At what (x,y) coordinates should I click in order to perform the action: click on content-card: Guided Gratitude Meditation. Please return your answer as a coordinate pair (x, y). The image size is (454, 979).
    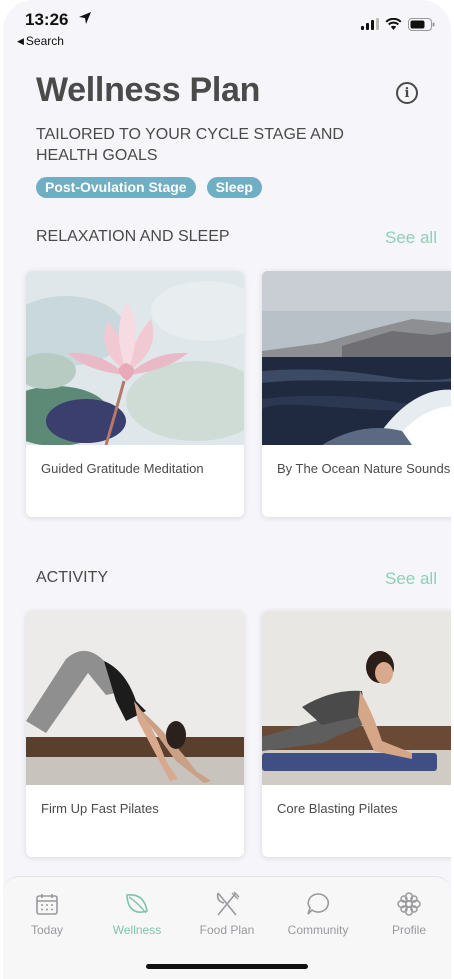
    Looking at the image, I should click on (135, 394).